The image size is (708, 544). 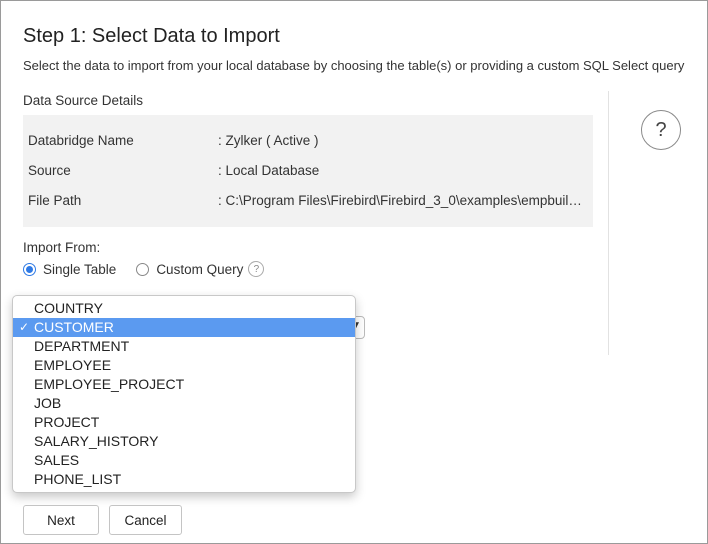 I want to click on import-from-options: Single Table Custom Query ?, so click(x=144, y=269).